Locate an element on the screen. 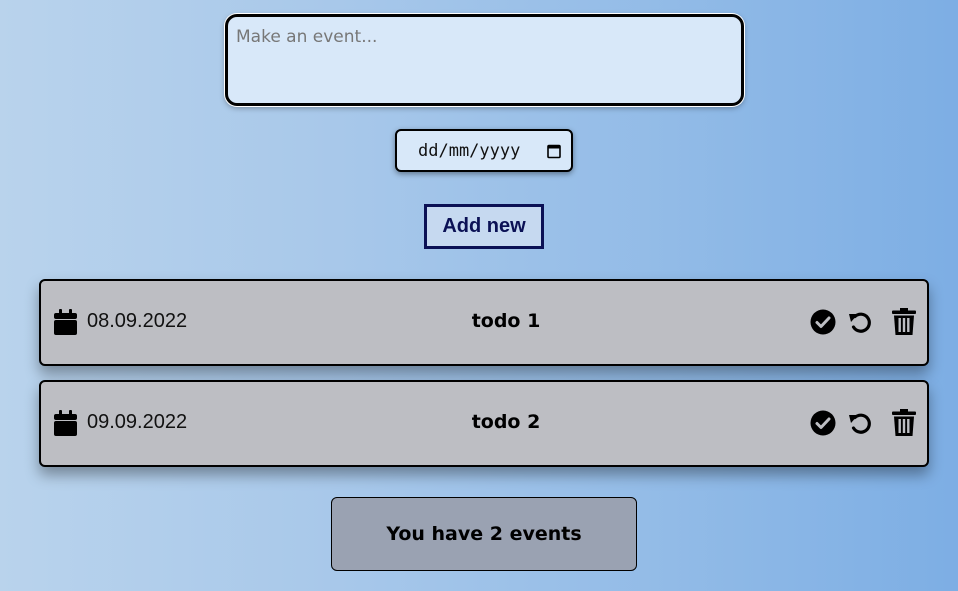 The width and height of the screenshot is (958, 591). add-new-button: Add new is located at coordinates (484, 226).